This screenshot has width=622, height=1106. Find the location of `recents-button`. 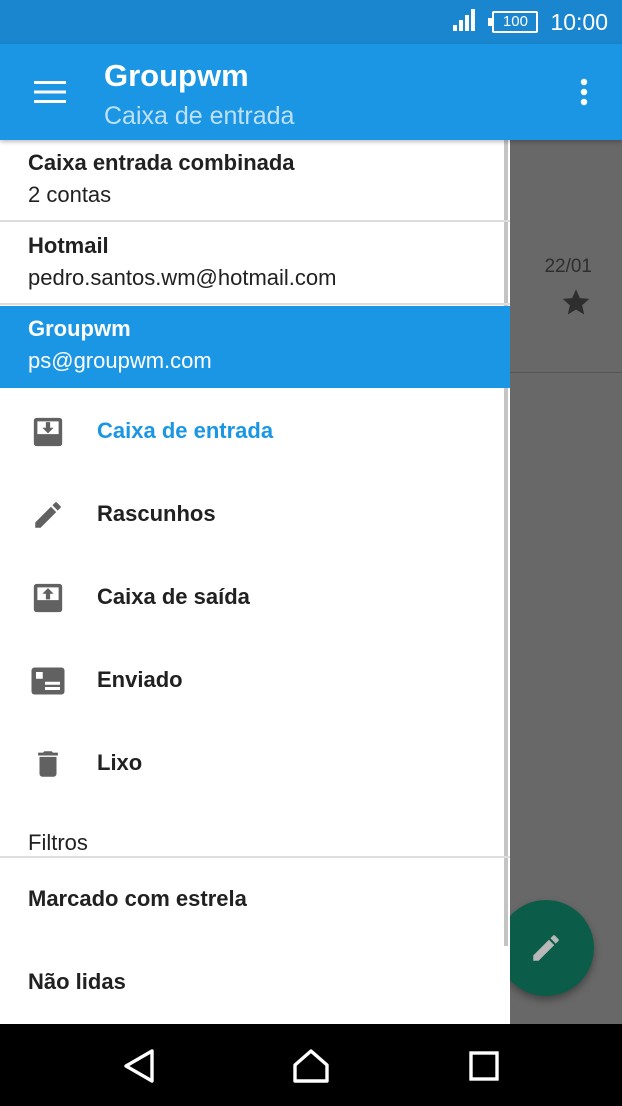

recents-button is located at coordinates (484, 1066).